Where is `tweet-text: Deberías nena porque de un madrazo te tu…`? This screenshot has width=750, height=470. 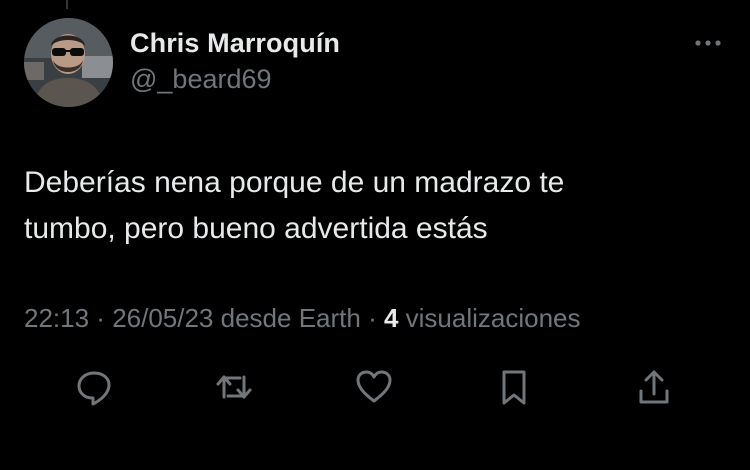 tweet-text: Deberías nena porque de un madrazo te tu… is located at coordinates (294, 205).